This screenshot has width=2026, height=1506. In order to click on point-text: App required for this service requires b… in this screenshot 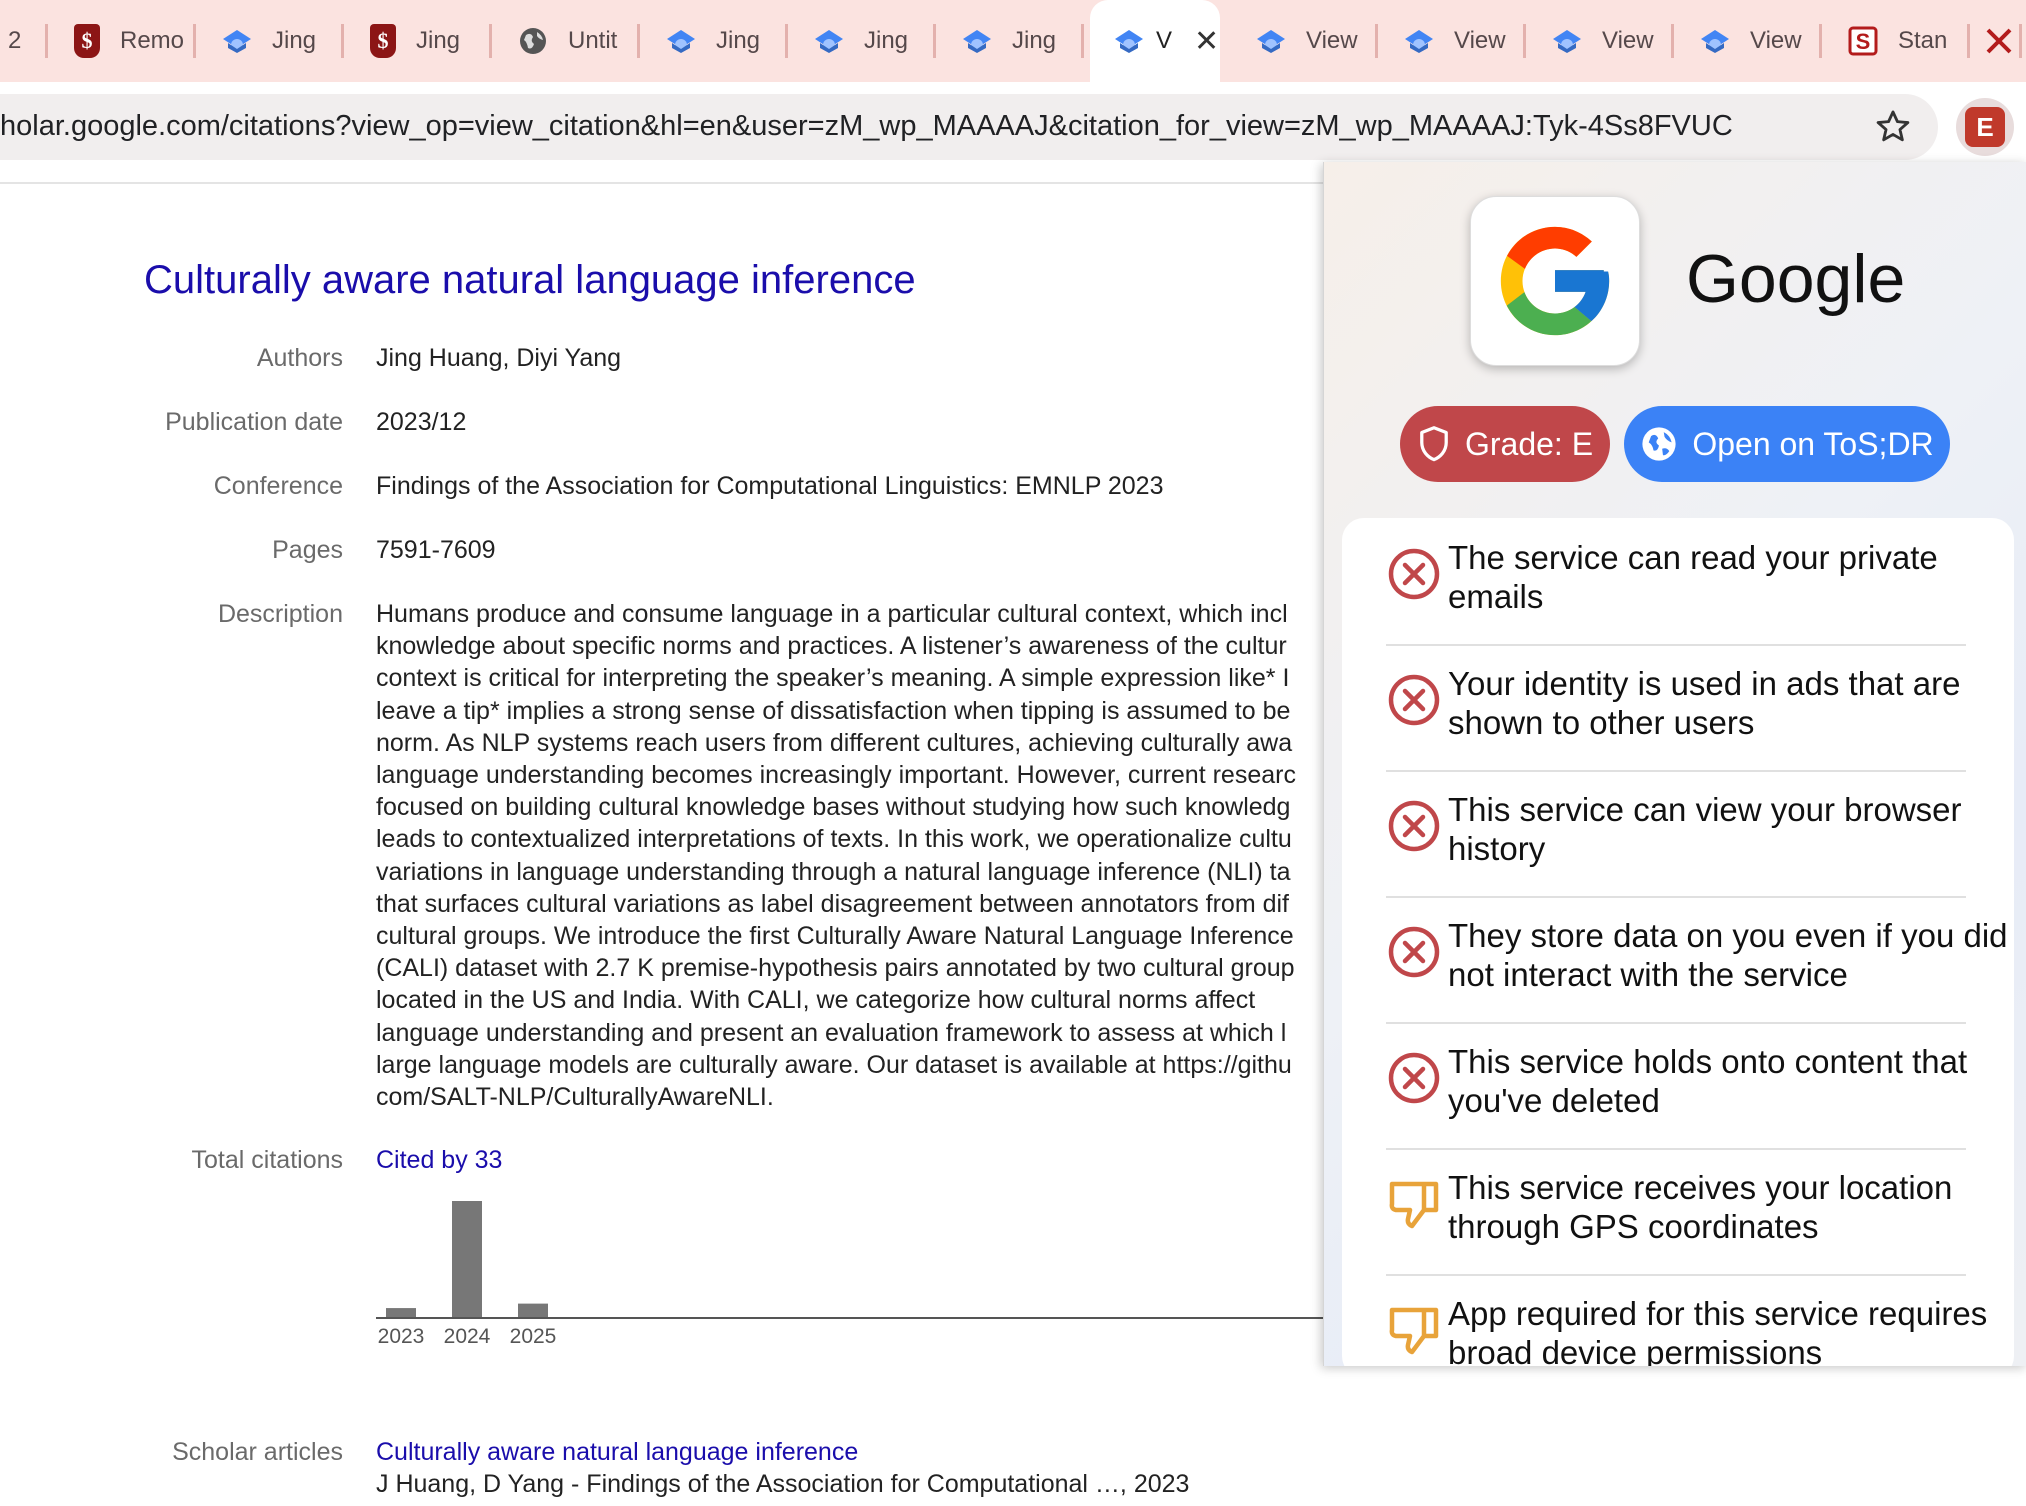, I will do `click(1718, 1330)`.